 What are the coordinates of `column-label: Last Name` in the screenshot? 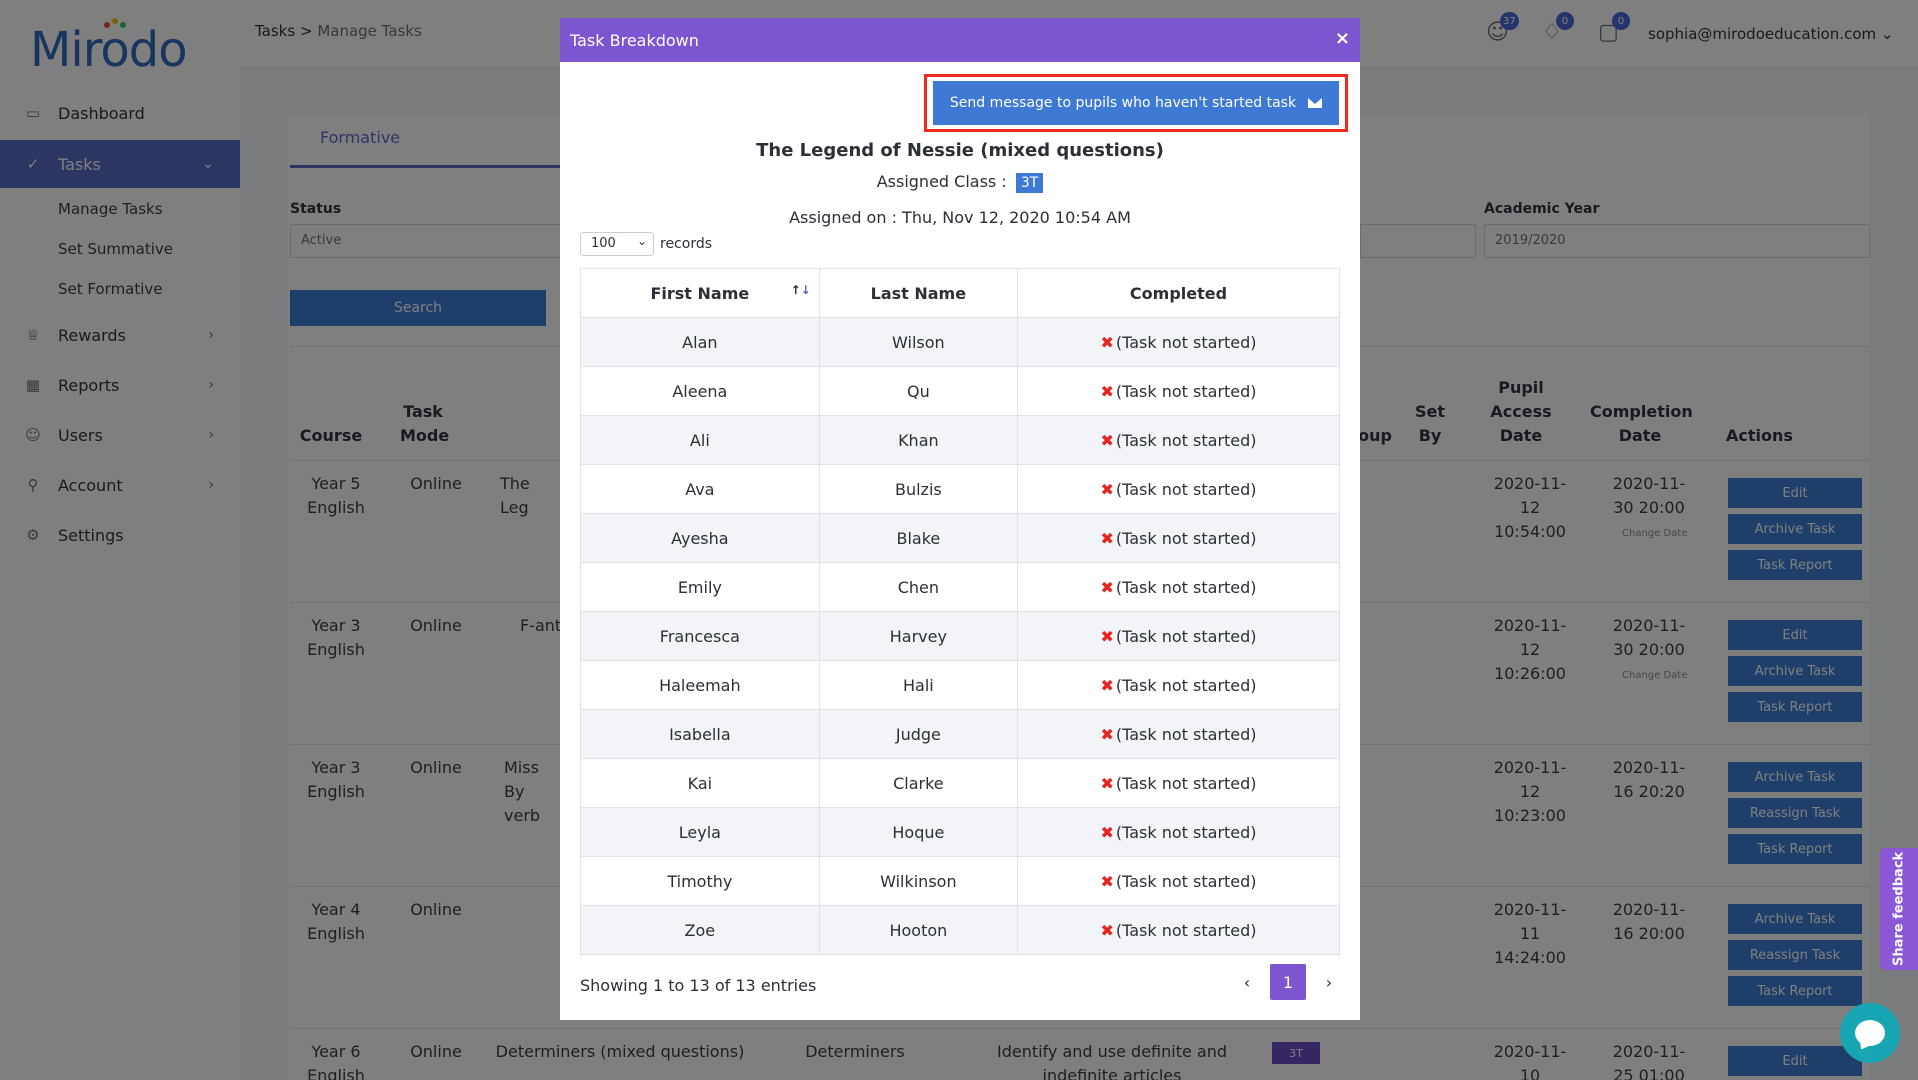 It's located at (918, 293).